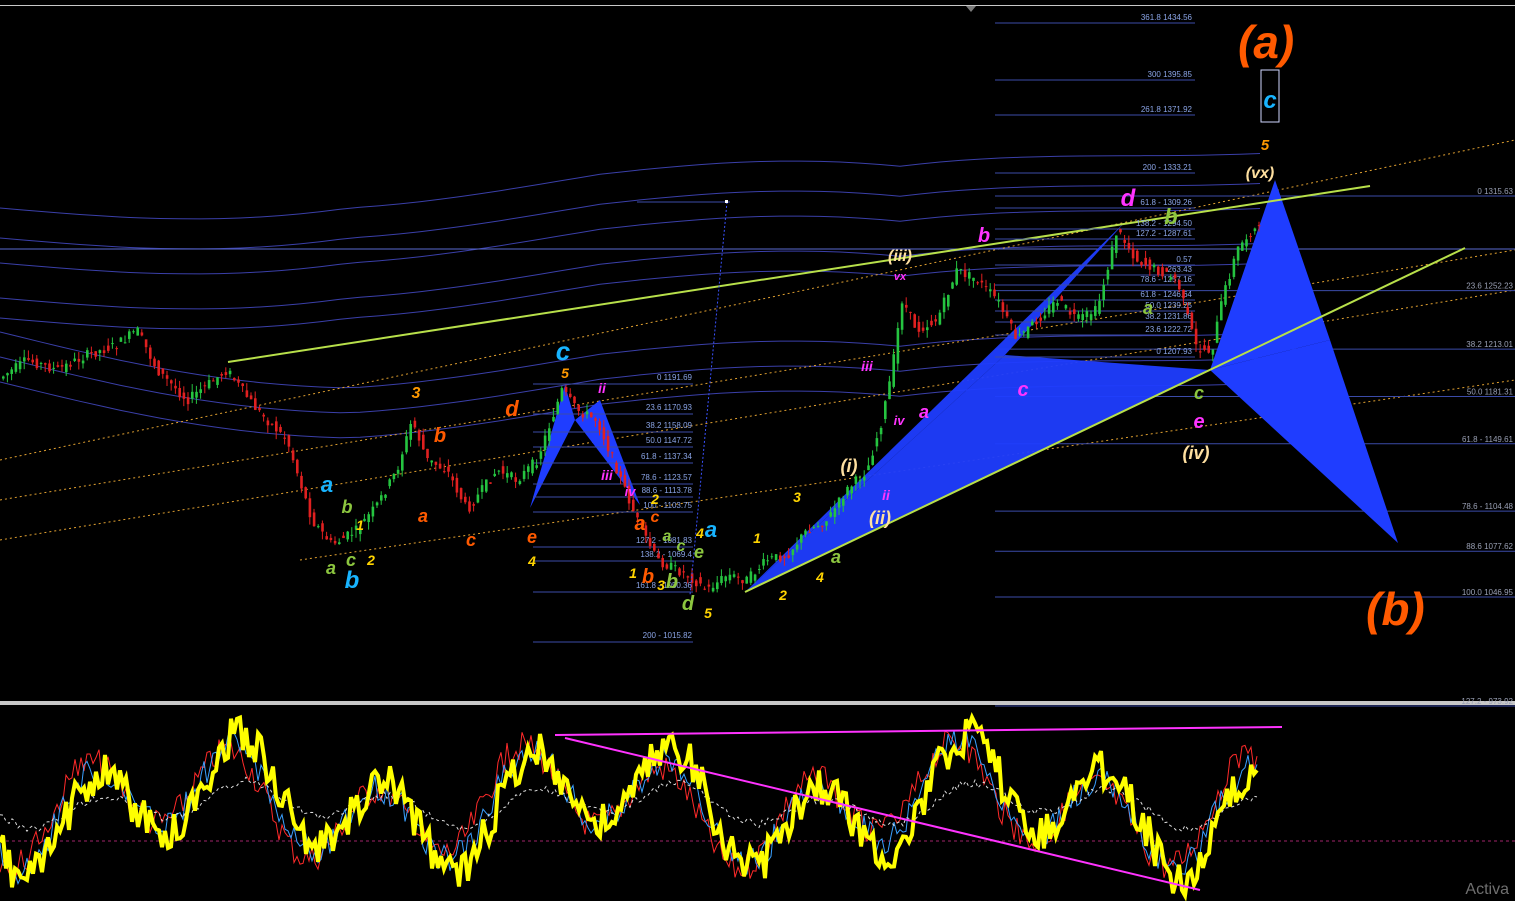 The height and width of the screenshot is (901, 1515). Describe the element at coordinates (726, 201) in the screenshot. I see `projection-handle` at that location.